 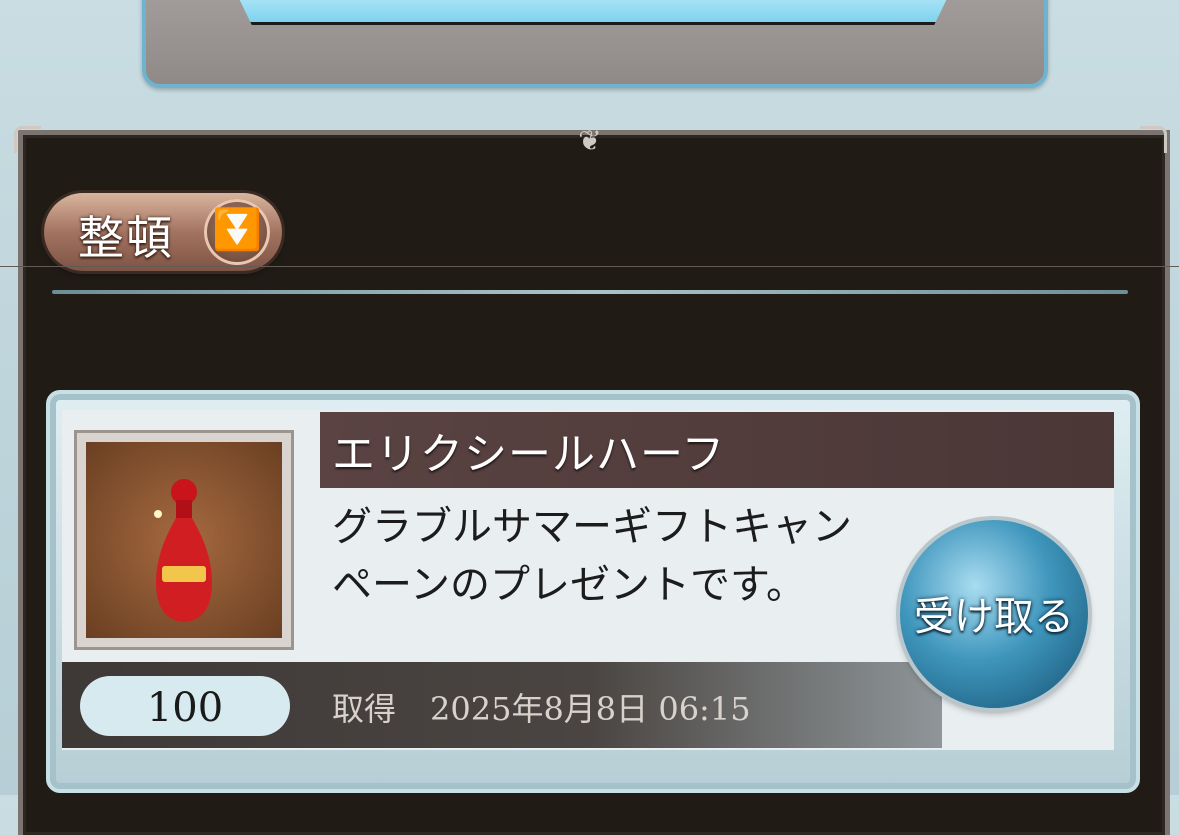 I want to click on divider, so click(x=590, y=292).